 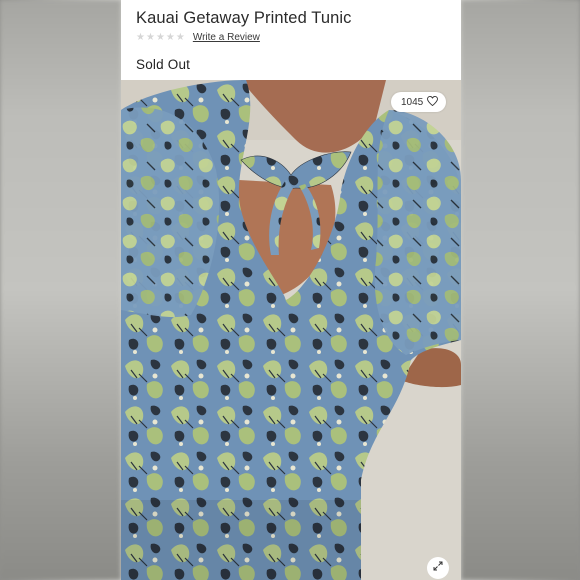 I want to click on expand-image-button, so click(x=438, y=568).